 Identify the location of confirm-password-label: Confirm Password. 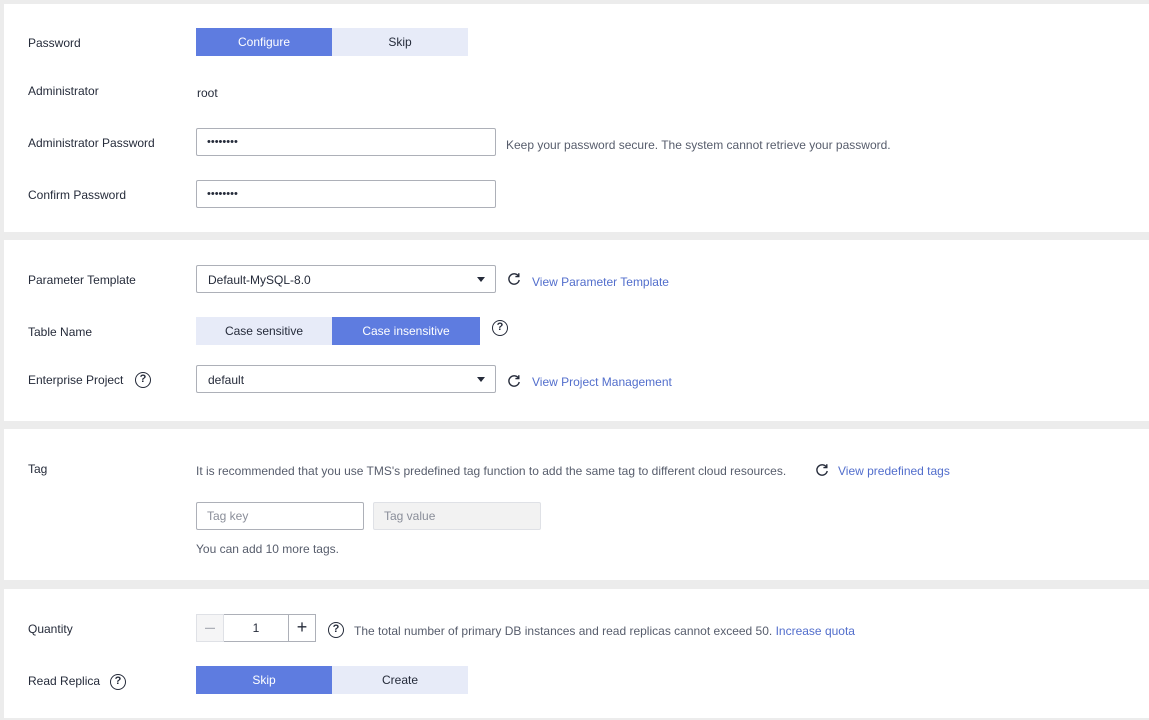
(77, 195).